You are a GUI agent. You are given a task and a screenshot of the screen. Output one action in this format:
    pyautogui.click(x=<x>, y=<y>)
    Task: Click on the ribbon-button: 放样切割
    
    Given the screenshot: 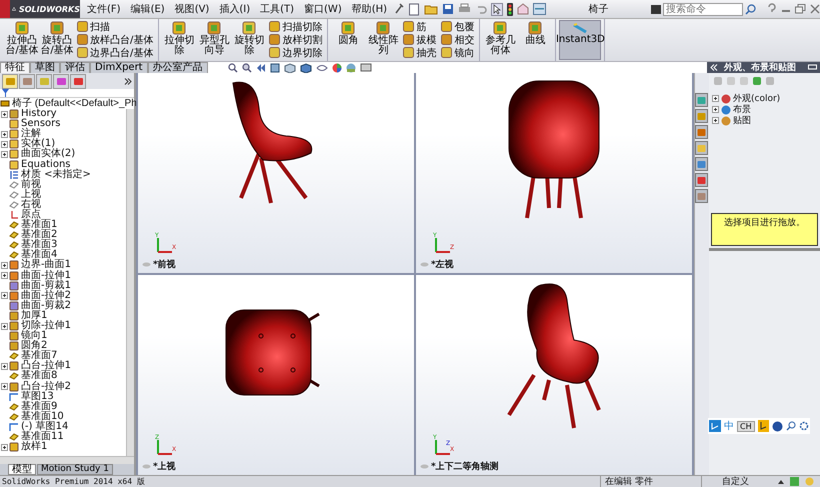 What is the action you would take?
    pyautogui.click(x=295, y=39)
    